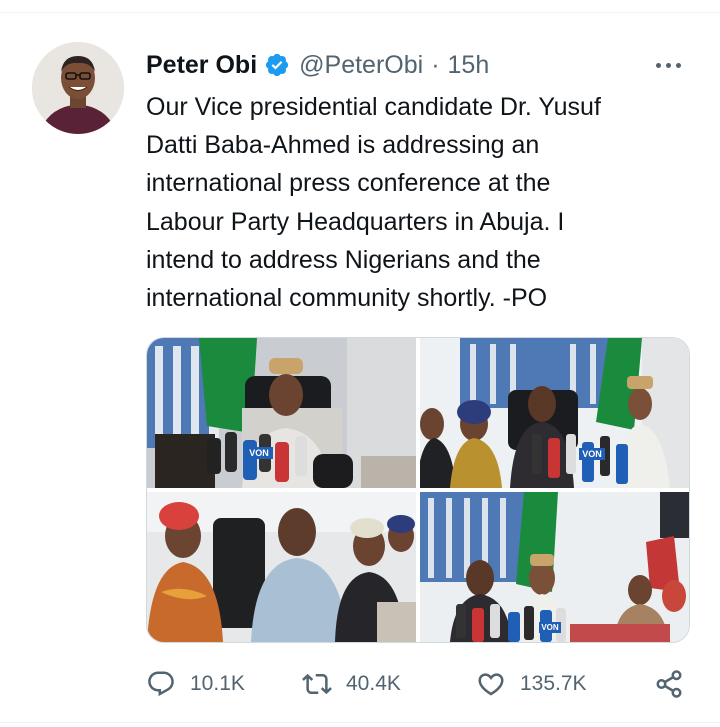  Describe the element at coordinates (373, 683) in the screenshot. I see `repost-count: 40.4K` at that location.